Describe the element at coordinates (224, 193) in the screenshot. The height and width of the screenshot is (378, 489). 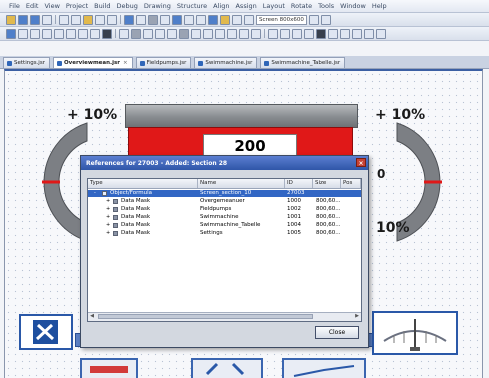
I see `list-item: - Object/Formula Screen_section_10 27003` at that location.